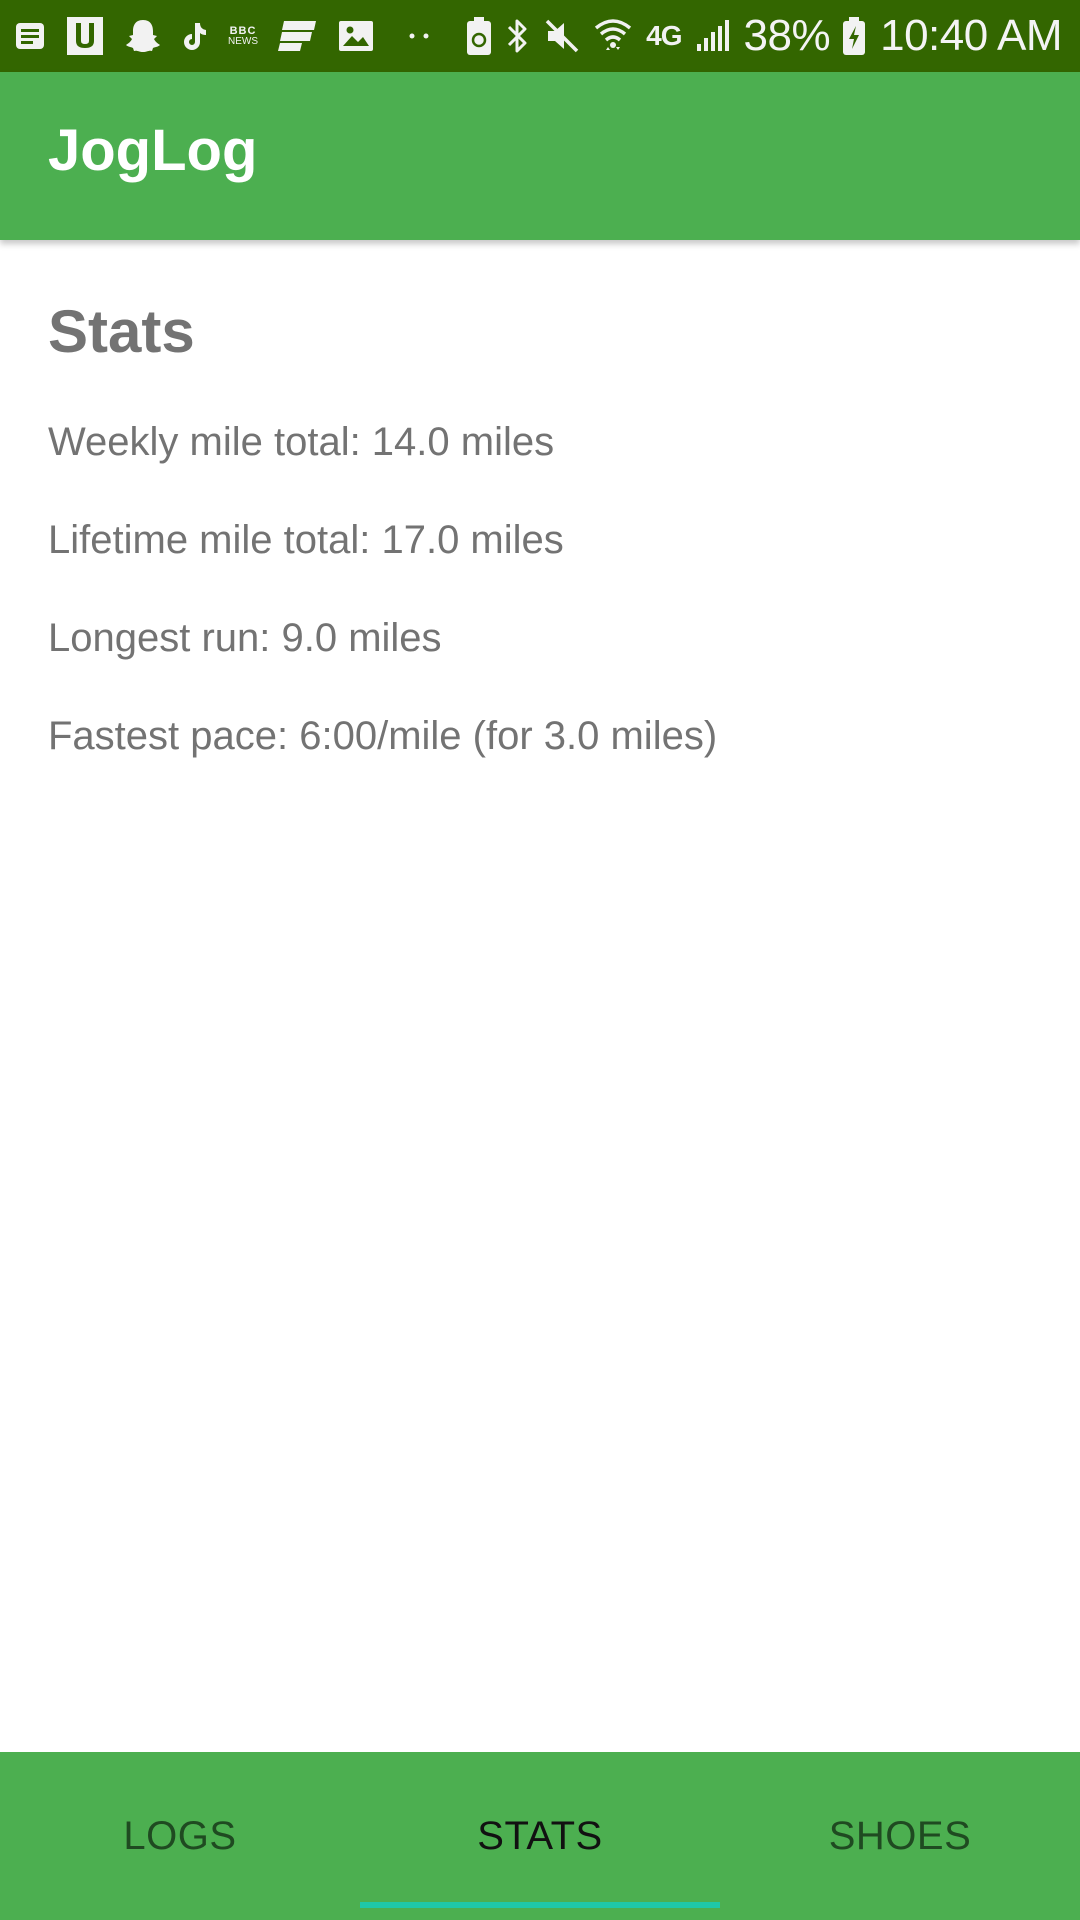  What do you see at coordinates (562, 36) in the screenshot?
I see `mute-icon` at bounding box center [562, 36].